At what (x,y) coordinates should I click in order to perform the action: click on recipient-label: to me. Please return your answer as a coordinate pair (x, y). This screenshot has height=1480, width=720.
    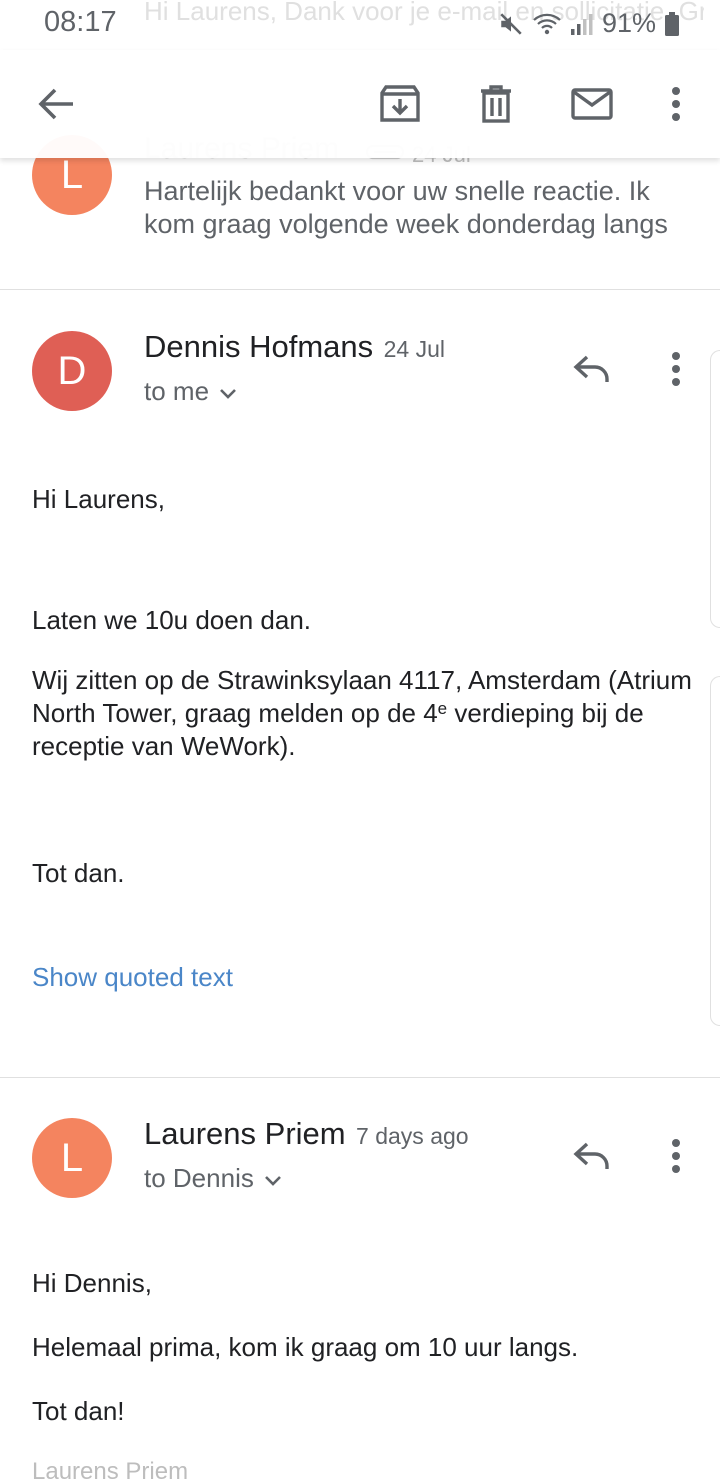
    Looking at the image, I should click on (177, 391).